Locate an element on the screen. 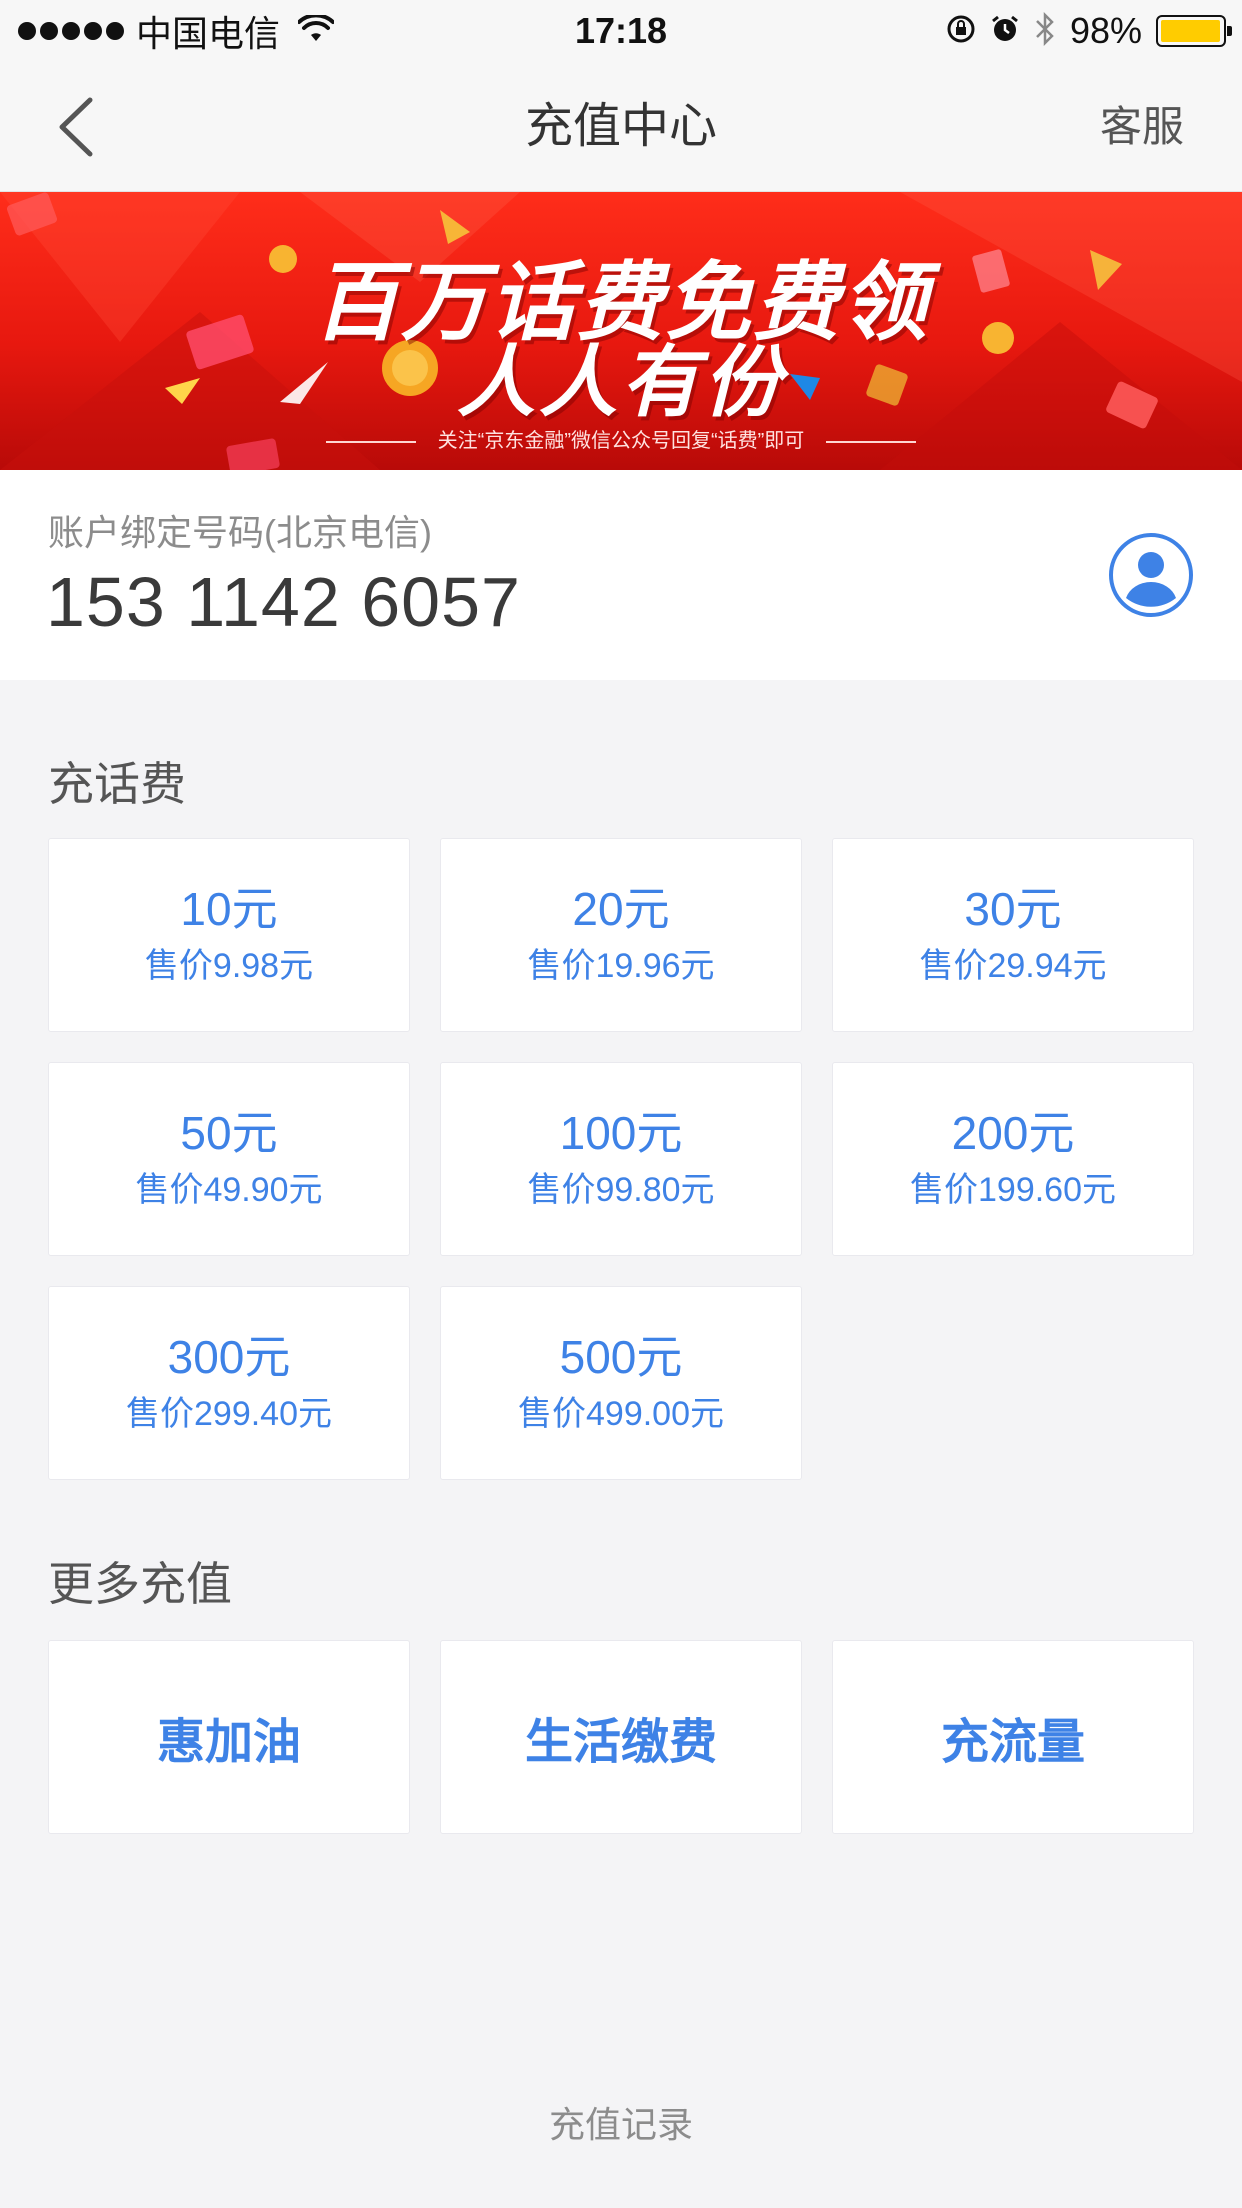 This screenshot has width=1242, height=2208. recharge-history-link: 充值记录 is located at coordinates (621, 2122).